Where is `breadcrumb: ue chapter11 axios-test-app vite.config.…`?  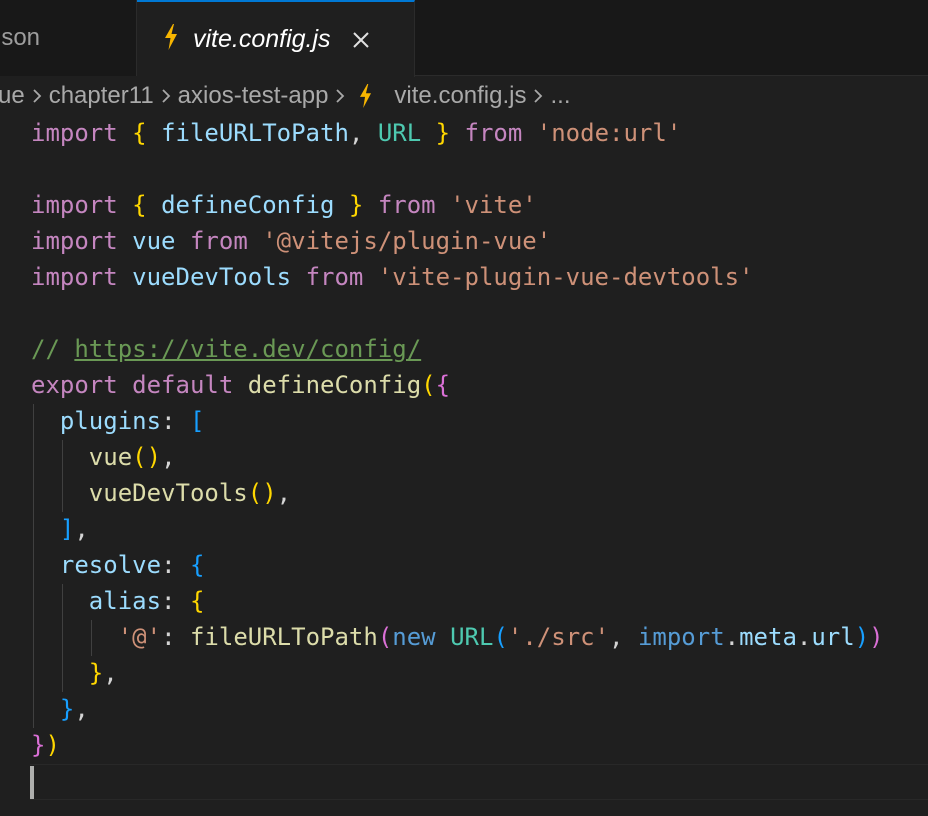 breadcrumb: ue chapter11 axios-test-app vite.config.… is located at coordinates (464, 96).